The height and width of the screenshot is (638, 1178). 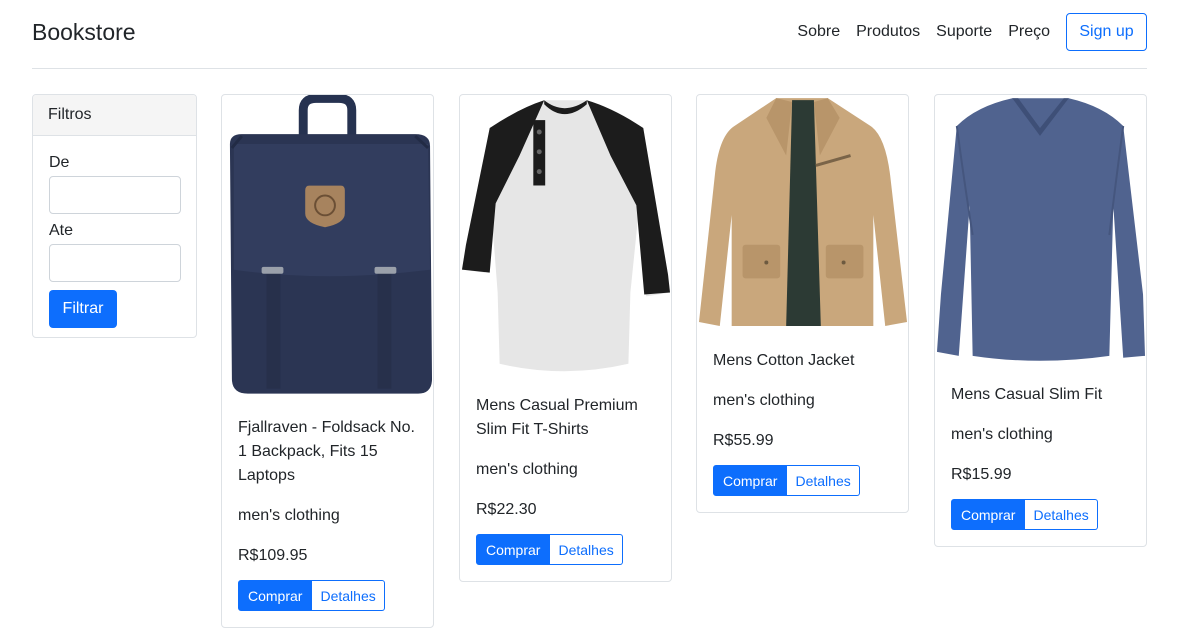 What do you see at coordinates (784, 360) in the screenshot?
I see `product-title: Mens Cotton Jacket` at bounding box center [784, 360].